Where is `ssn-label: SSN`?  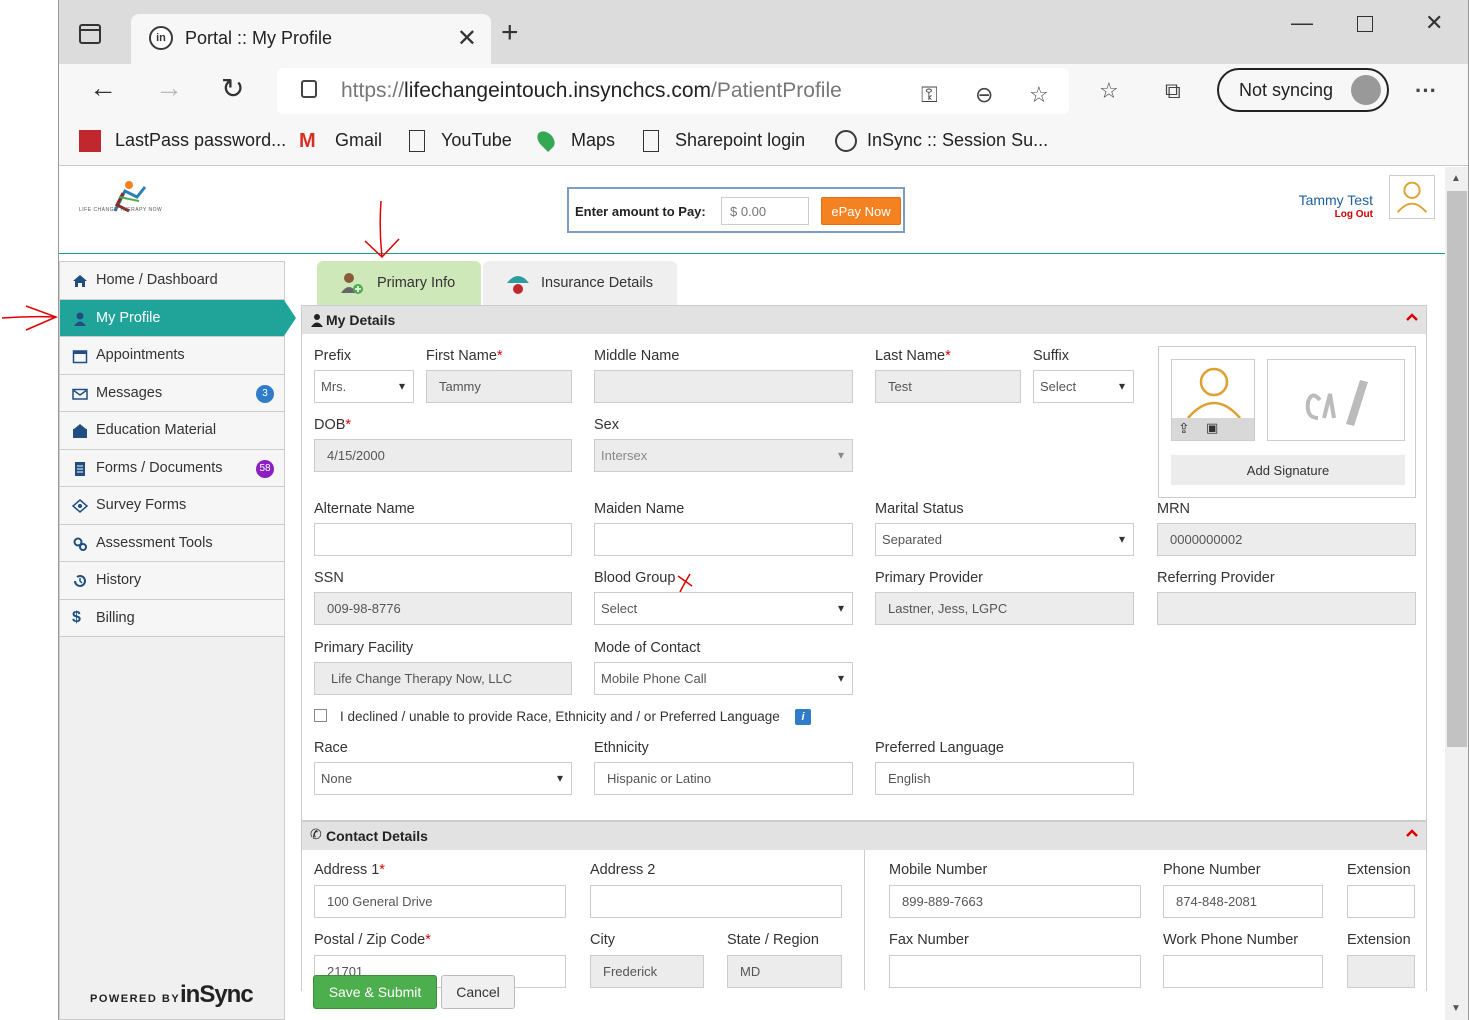 ssn-label: SSN is located at coordinates (329, 578).